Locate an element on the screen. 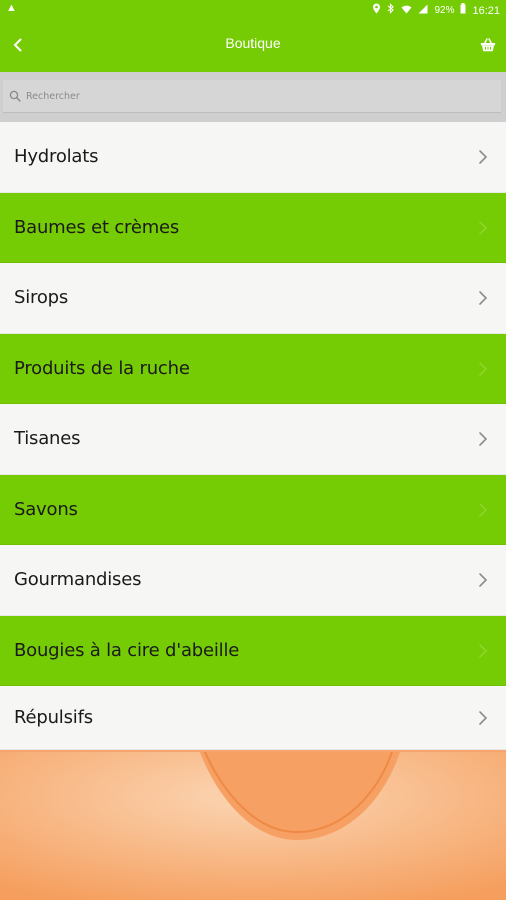 The width and height of the screenshot is (506, 900). category-label: Hydrolats is located at coordinates (56, 157).